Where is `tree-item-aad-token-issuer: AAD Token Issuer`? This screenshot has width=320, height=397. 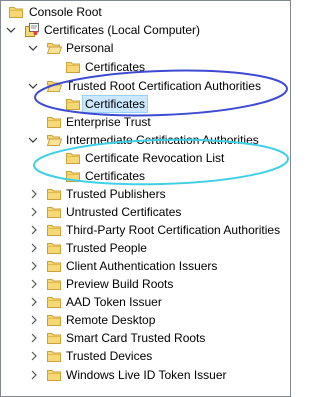 tree-item-aad-token-issuer: AAD Token Issuer is located at coordinates (145, 302).